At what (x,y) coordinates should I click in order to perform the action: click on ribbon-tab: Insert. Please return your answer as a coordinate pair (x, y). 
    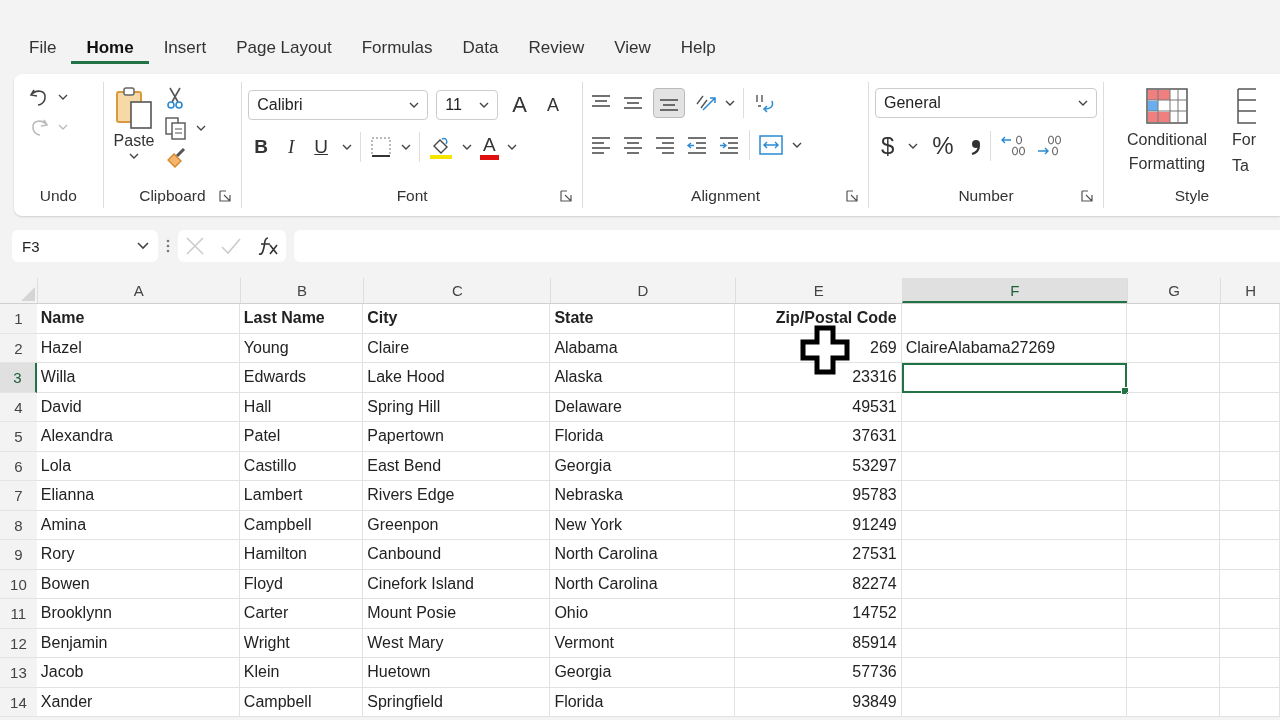
    Looking at the image, I should click on (185, 48).